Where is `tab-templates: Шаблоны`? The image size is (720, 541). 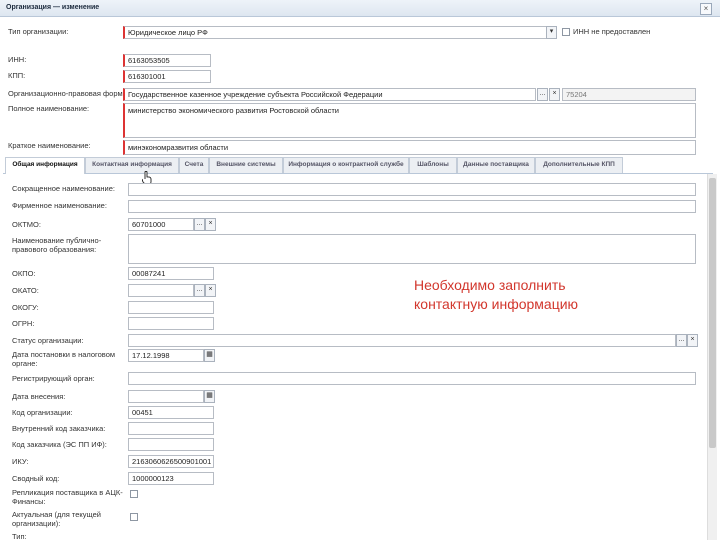 tab-templates: Шаблоны is located at coordinates (433, 165).